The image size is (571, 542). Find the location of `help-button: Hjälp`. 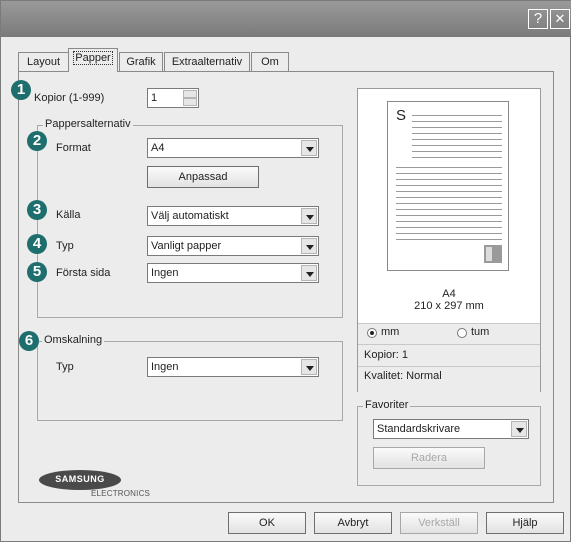

help-button: Hjälp is located at coordinates (525, 523).